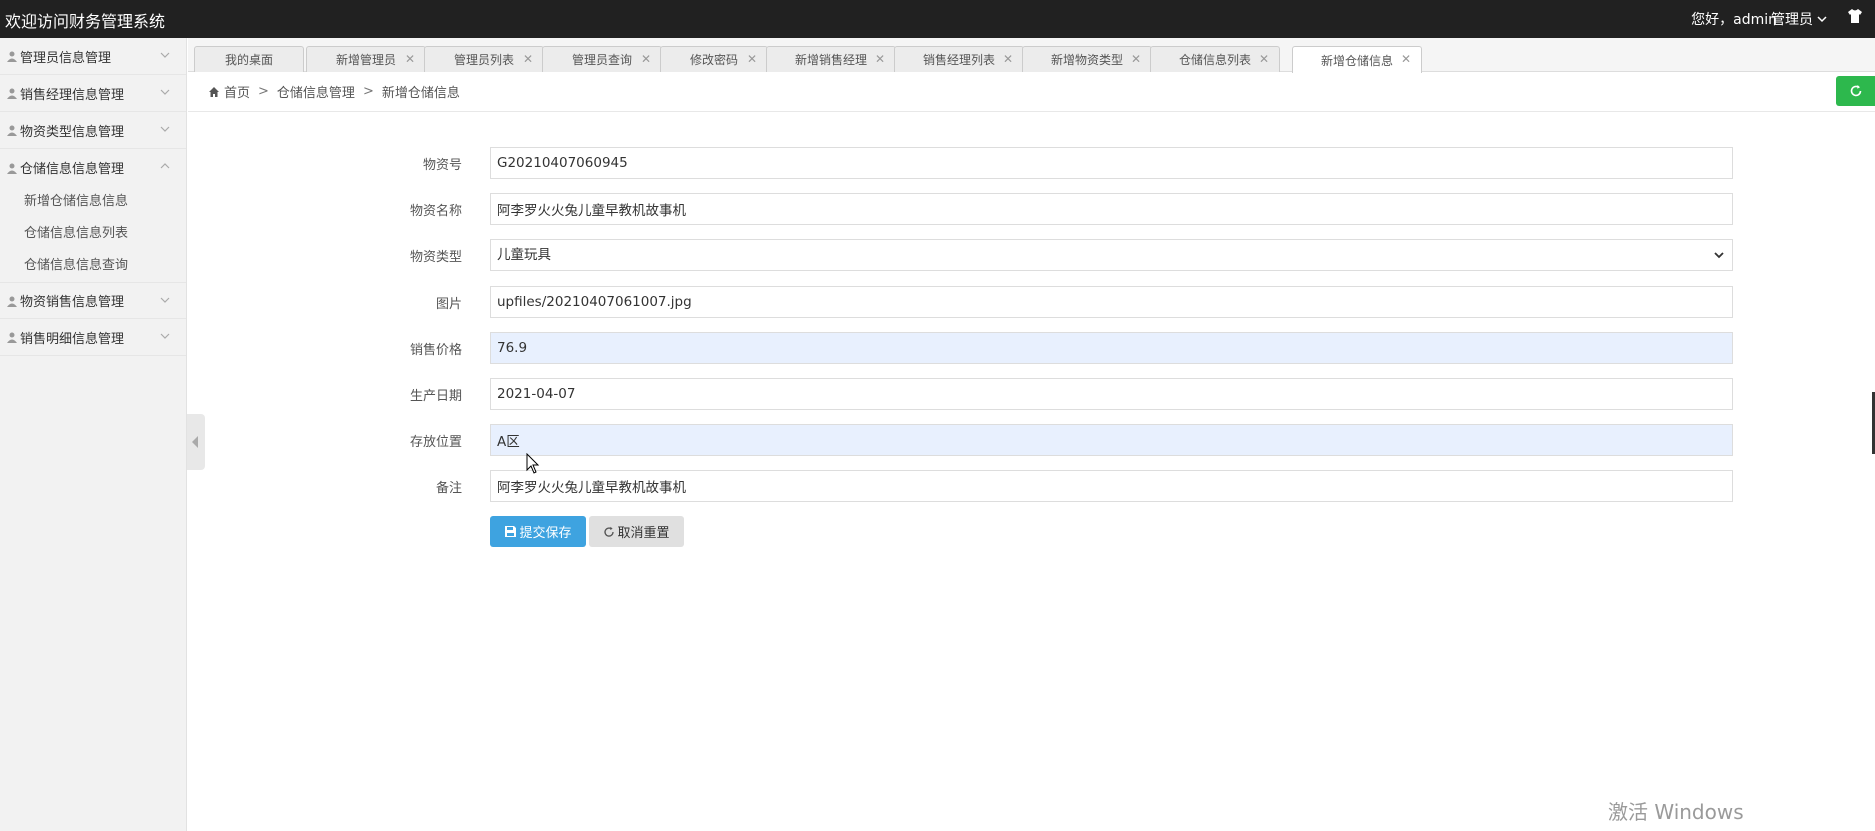  I want to click on tab-add-sales-manager: 新增销售经理 ✕, so click(831, 59).